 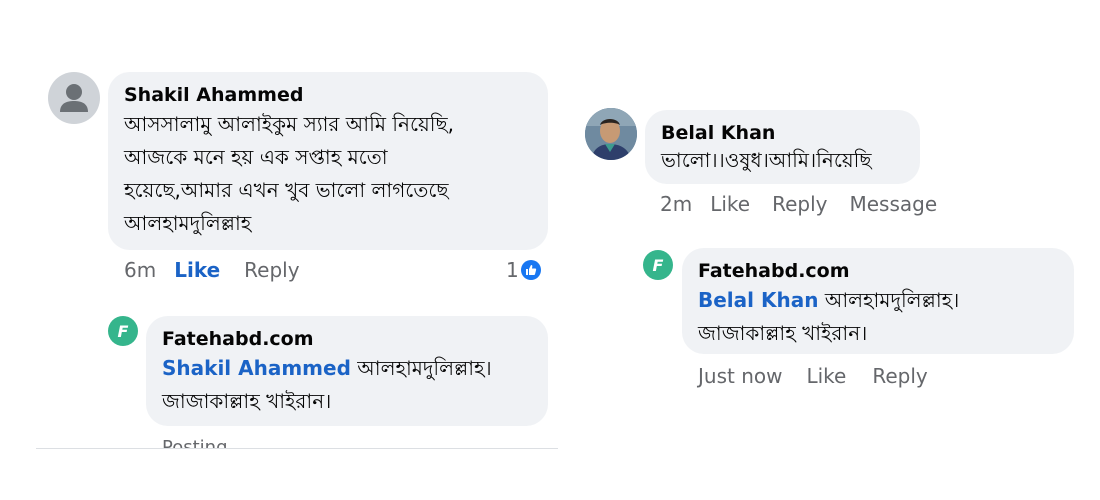 I want to click on comment-timestamp: 2m, so click(x=676, y=204).